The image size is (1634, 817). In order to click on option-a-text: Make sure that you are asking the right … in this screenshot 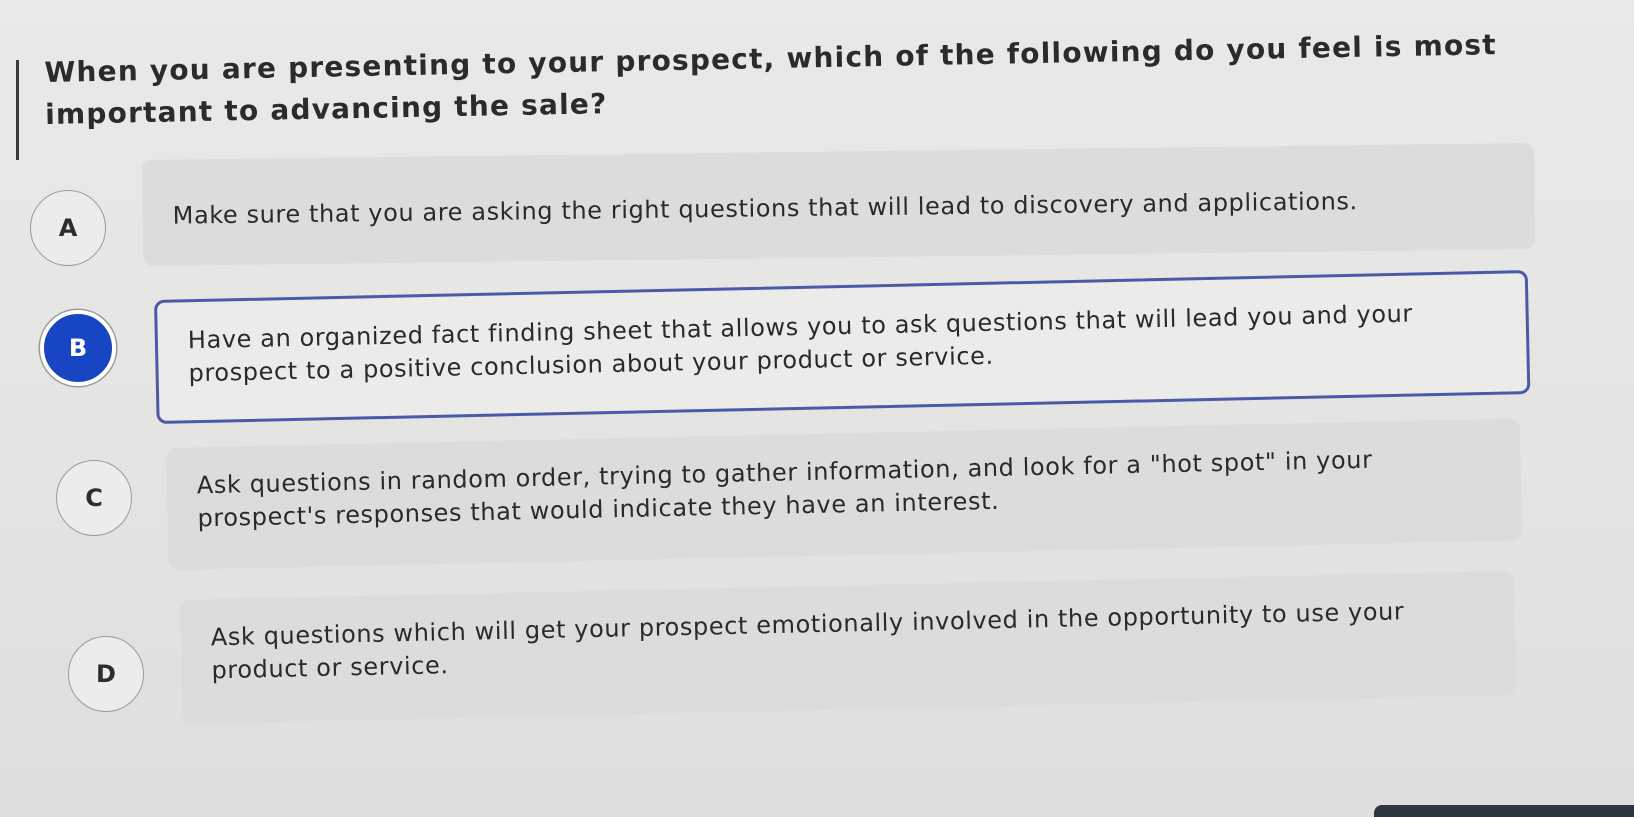, I will do `click(765, 208)`.